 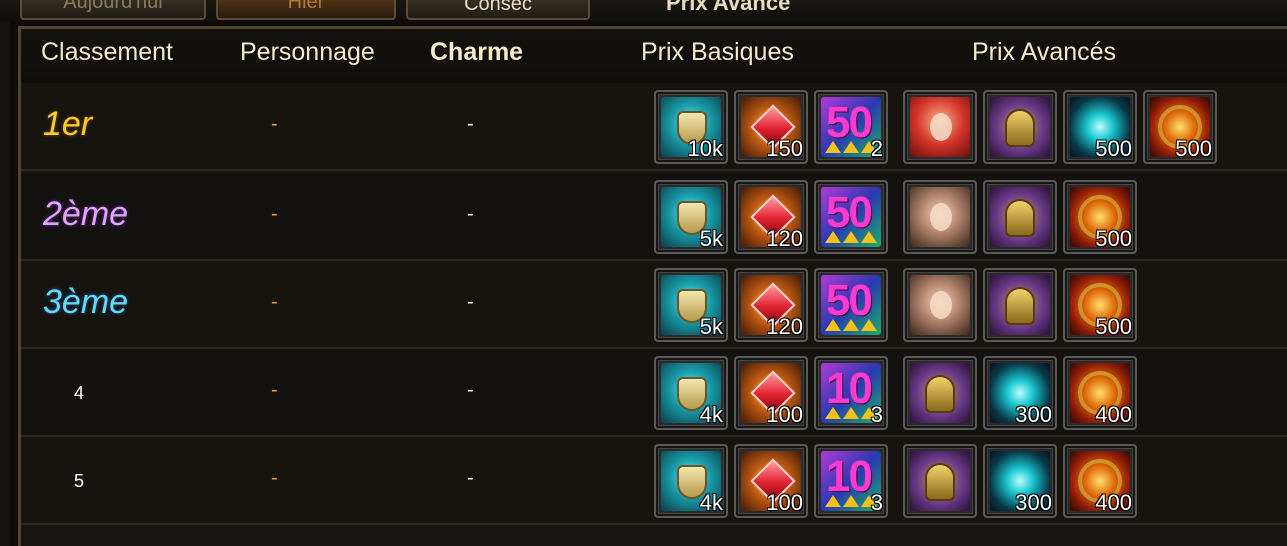 What do you see at coordinates (717, 52) in the screenshot?
I see `header-basic-rewards: Prix Basiques` at bounding box center [717, 52].